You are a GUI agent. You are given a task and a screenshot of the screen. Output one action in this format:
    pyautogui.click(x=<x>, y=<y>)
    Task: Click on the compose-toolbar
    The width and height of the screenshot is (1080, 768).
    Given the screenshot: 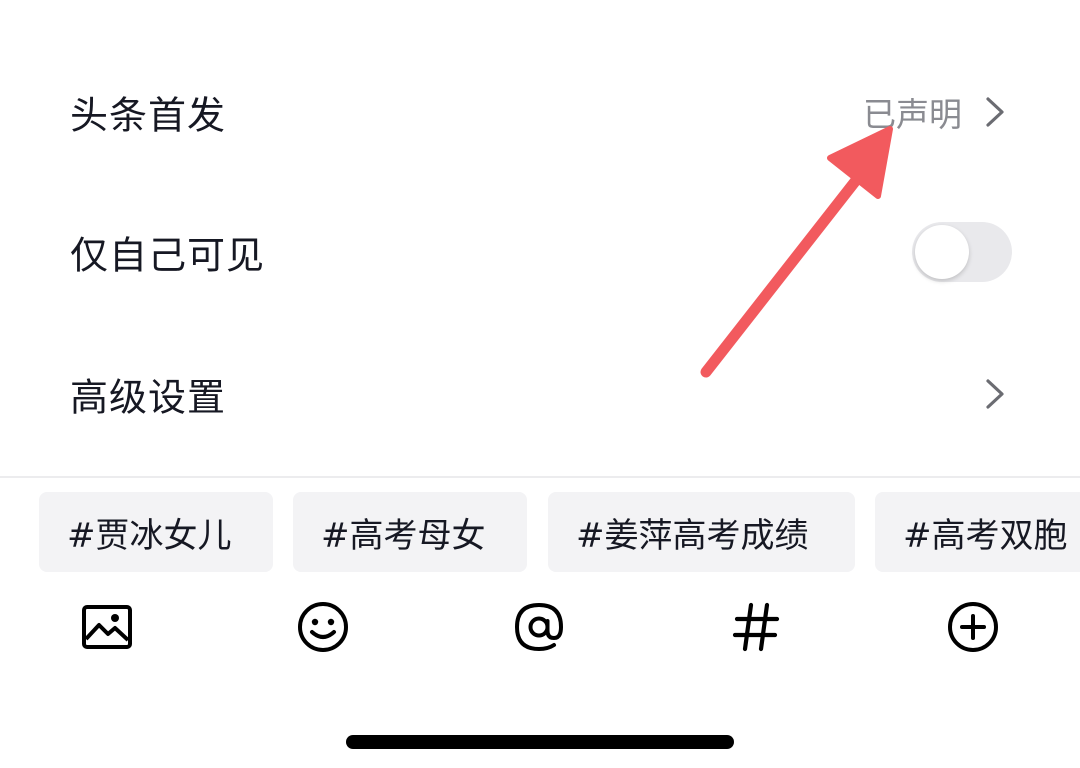 What is the action you would take?
    pyautogui.click(x=540, y=628)
    